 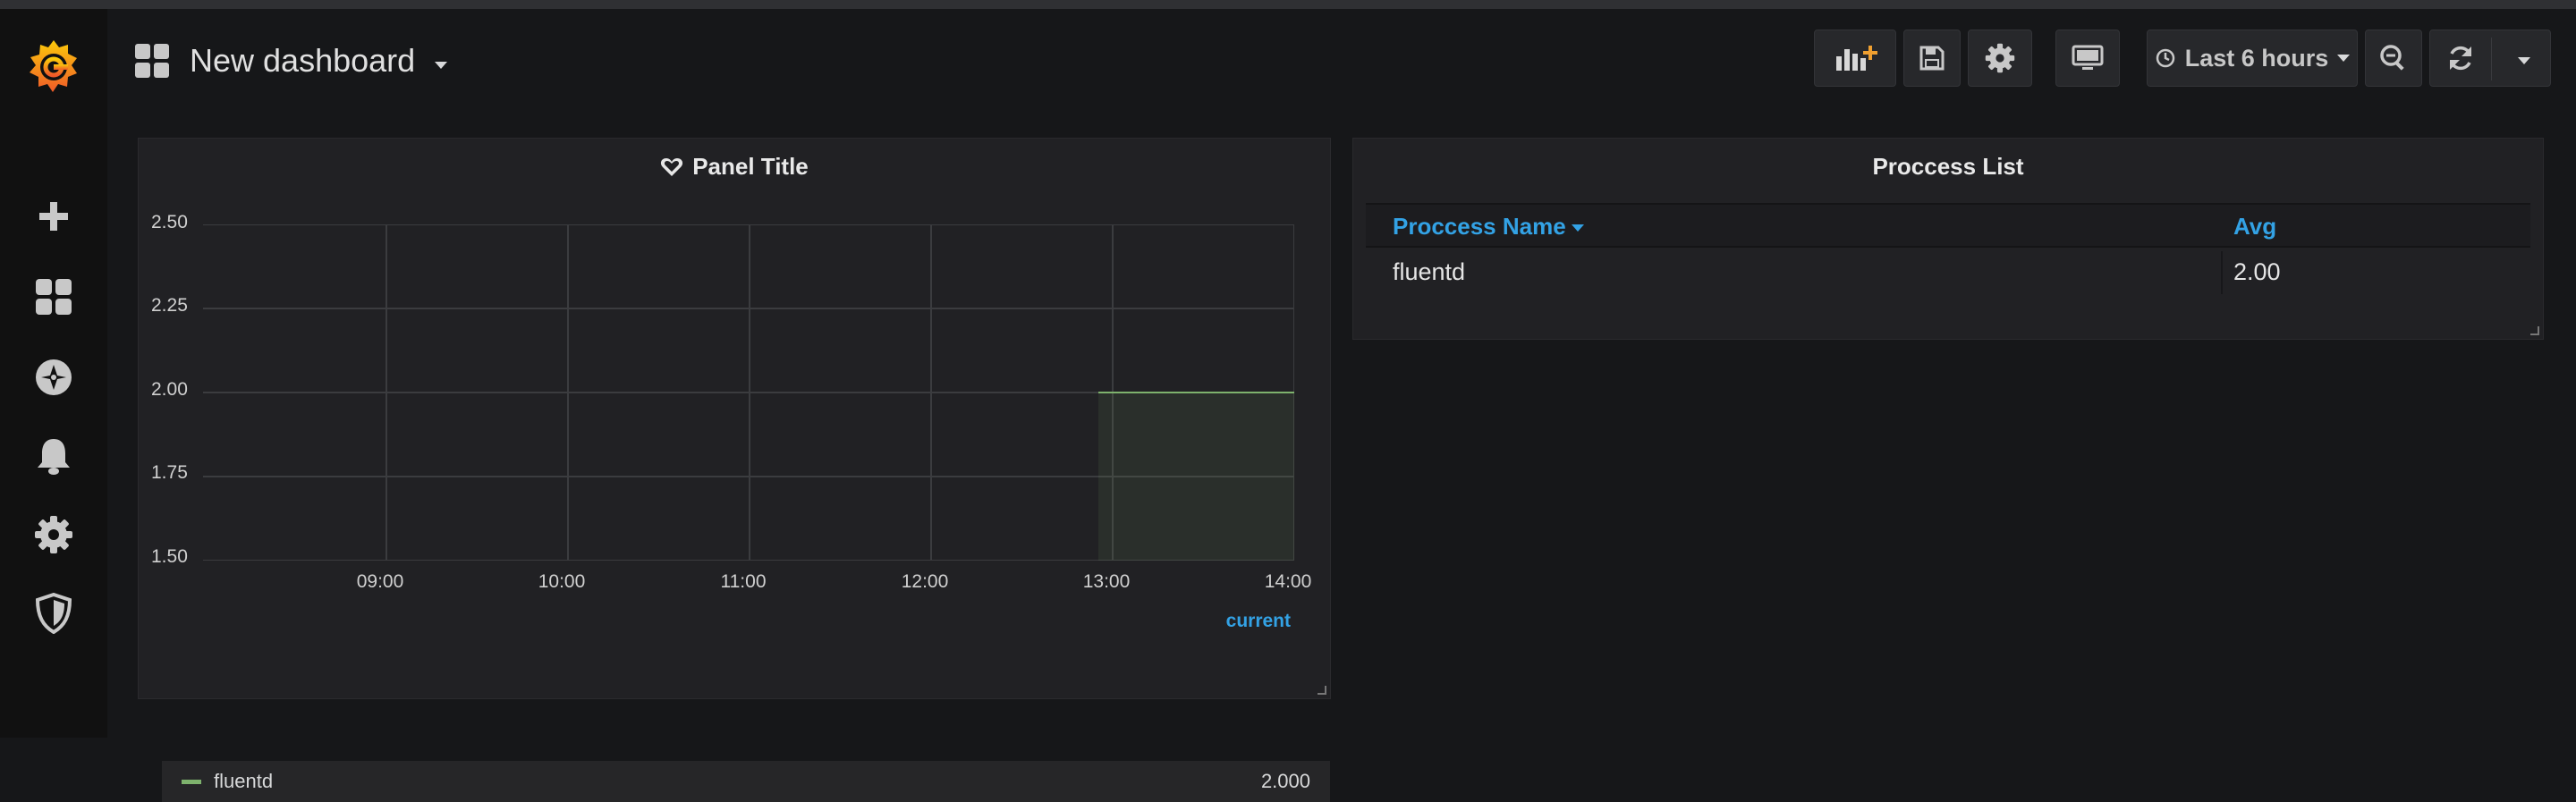 What do you see at coordinates (925, 581) in the screenshot?
I see `x-tick: 12:00` at bounding box center [925, 581].